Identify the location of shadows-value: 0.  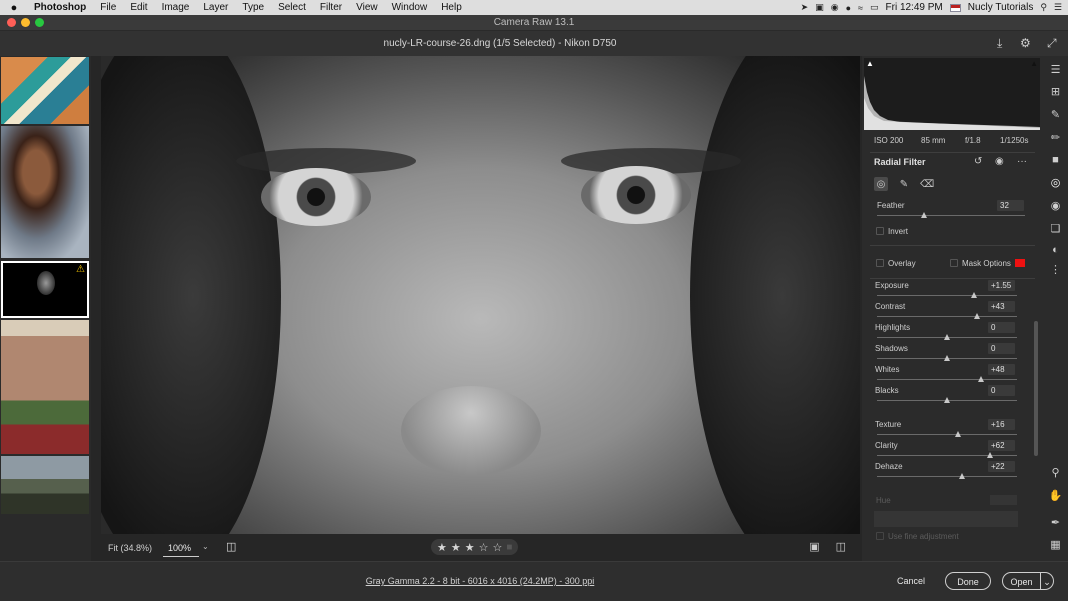
(1001, 348).